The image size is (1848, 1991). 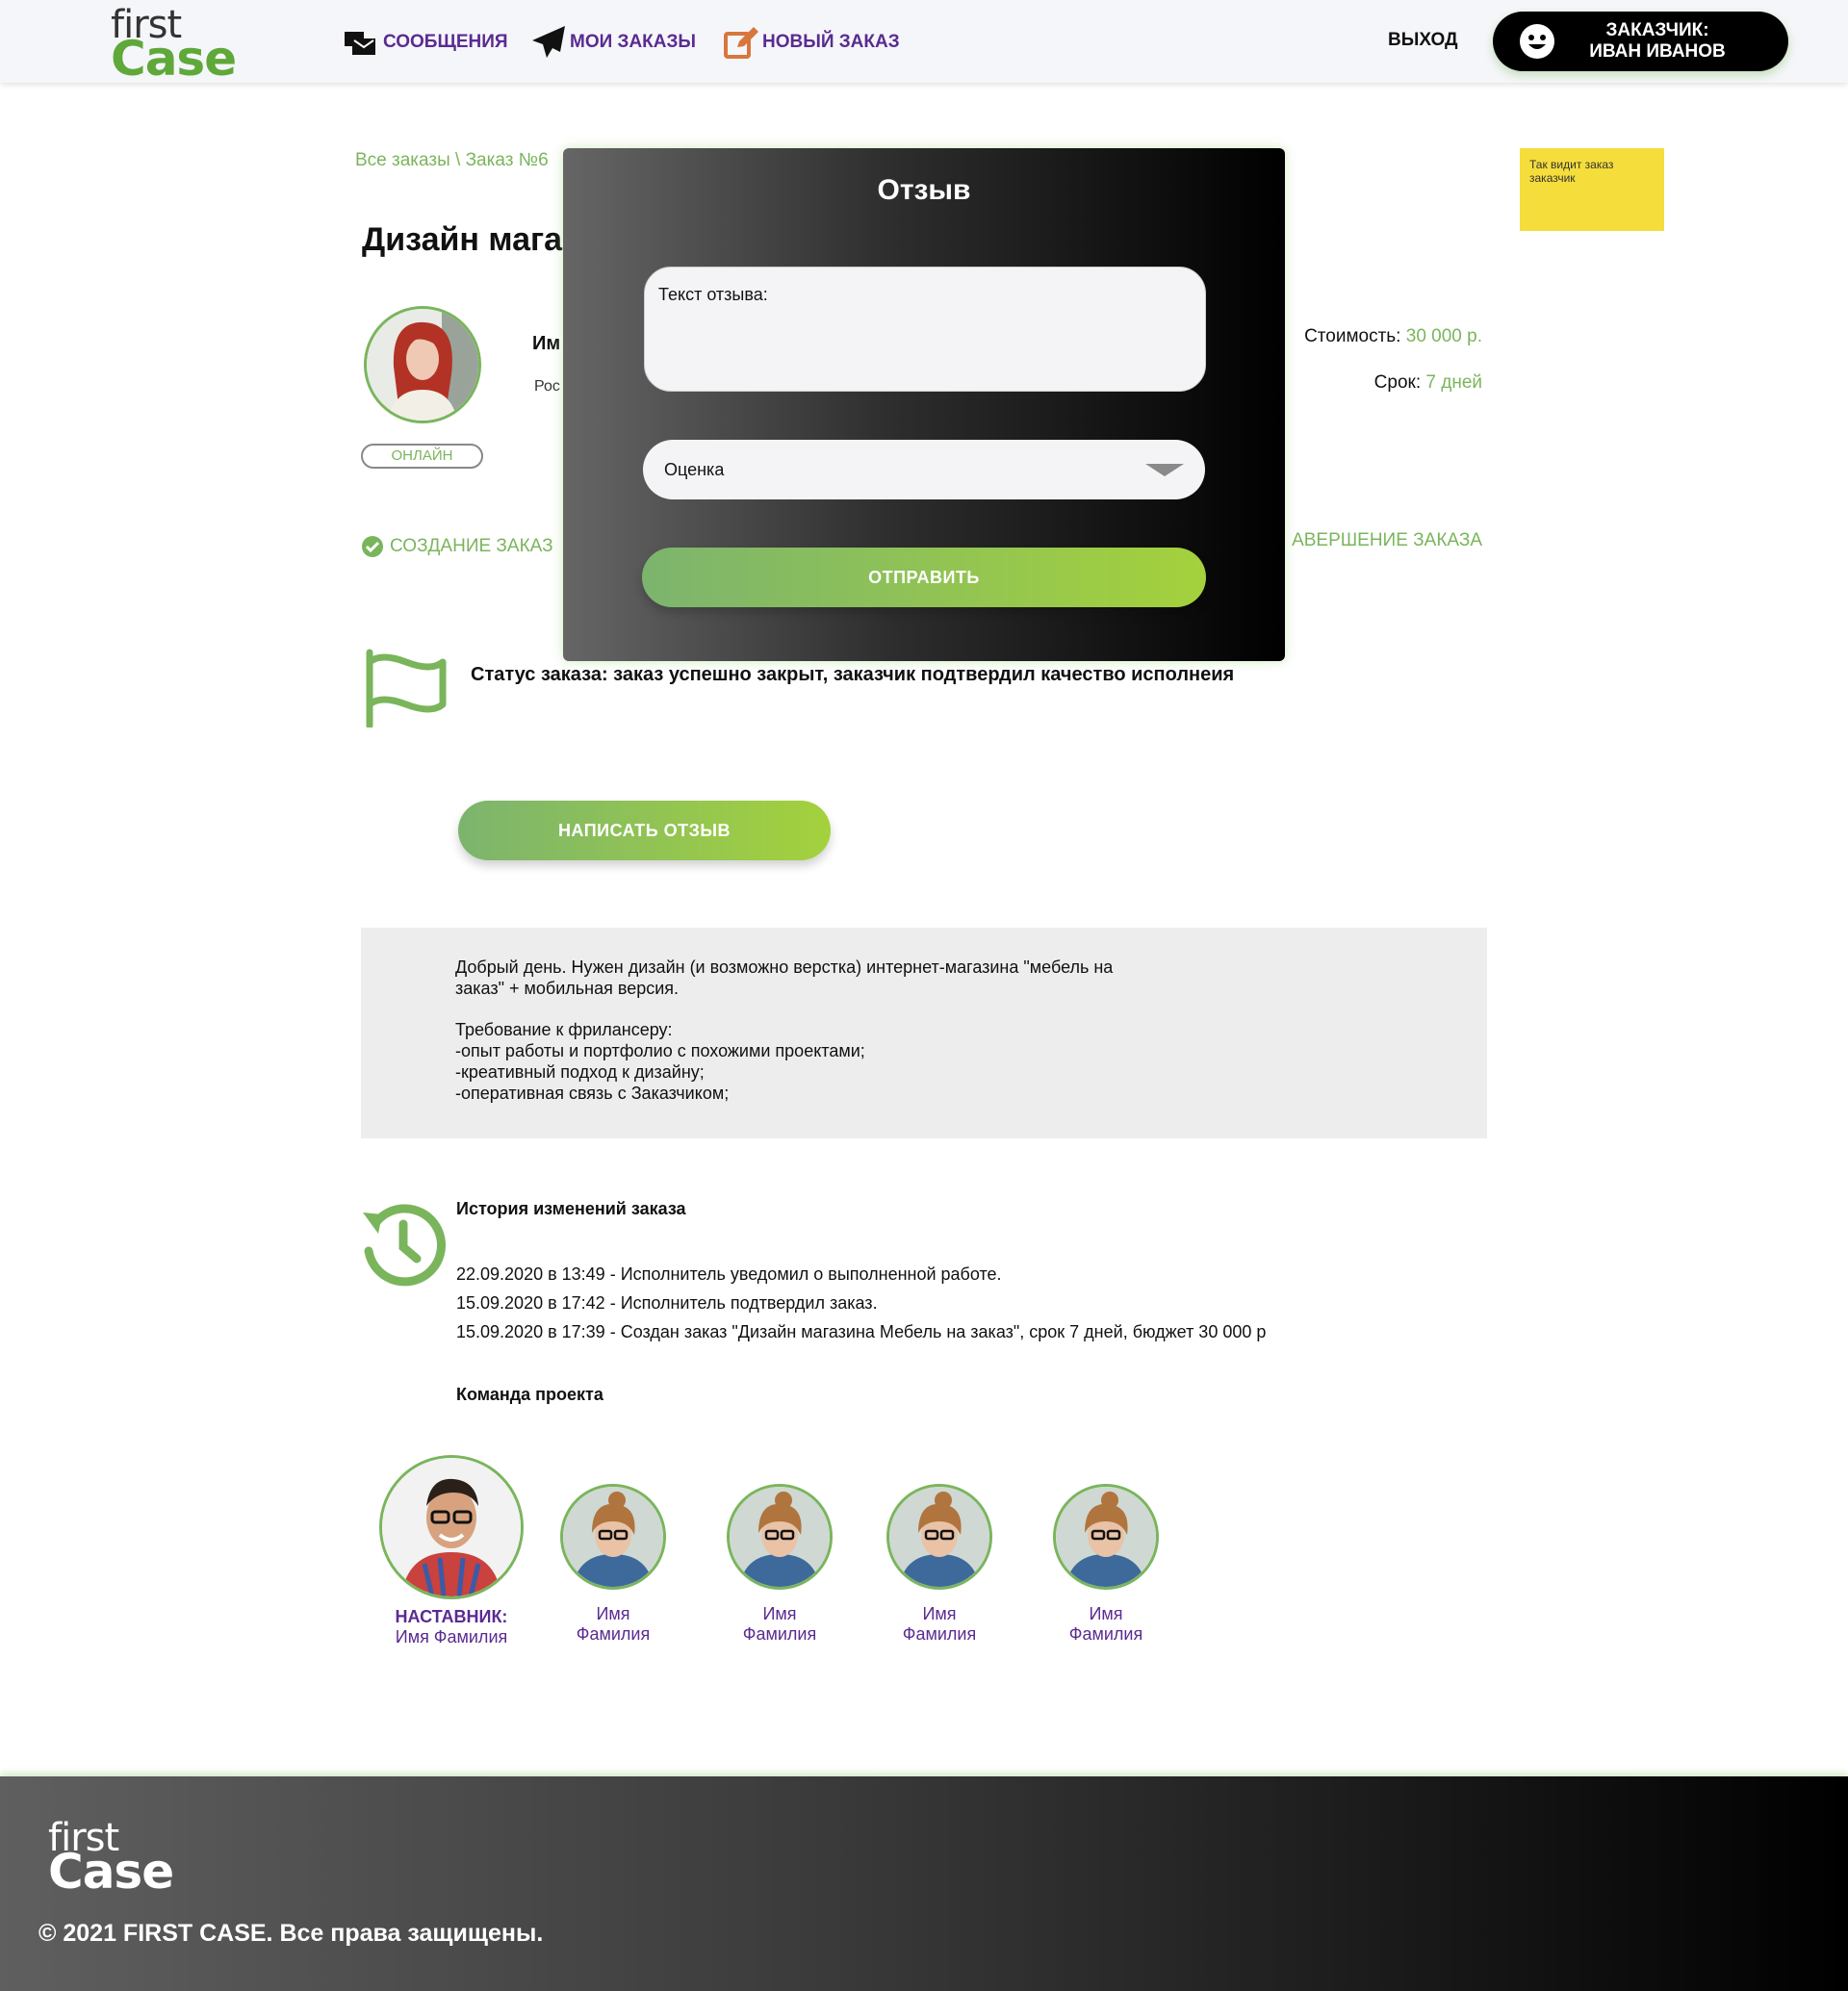 What do you see at coordinates (1657, 30) in the screenshot?
I see `user-role: ЗАКАЗЧИК:` at bounding box center [1657, 30].